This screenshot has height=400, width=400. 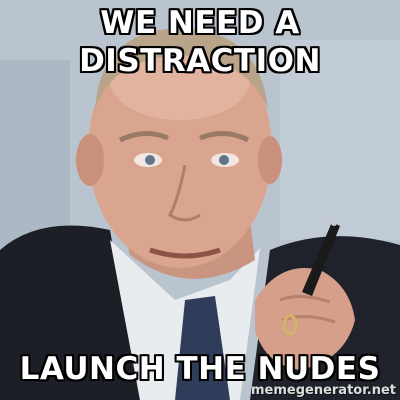 What do you see at coordinates (200, 61) in the screenshot?
I see `top-caption-line-2: DISTRACTION` at bounding box center [200, 61].